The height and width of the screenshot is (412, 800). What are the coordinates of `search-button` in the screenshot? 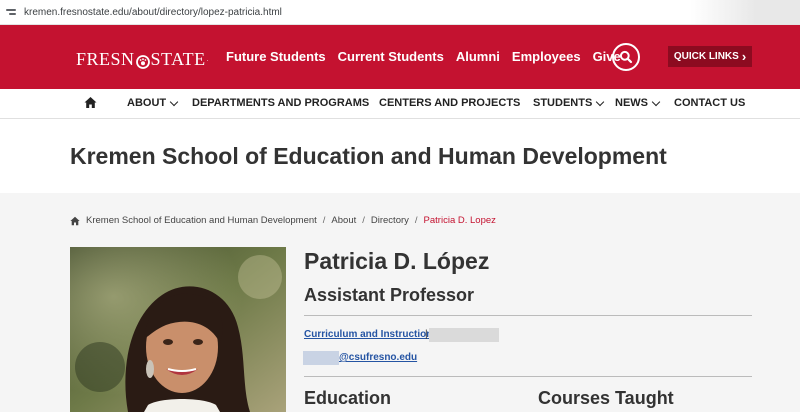 It's located at (626, 57).